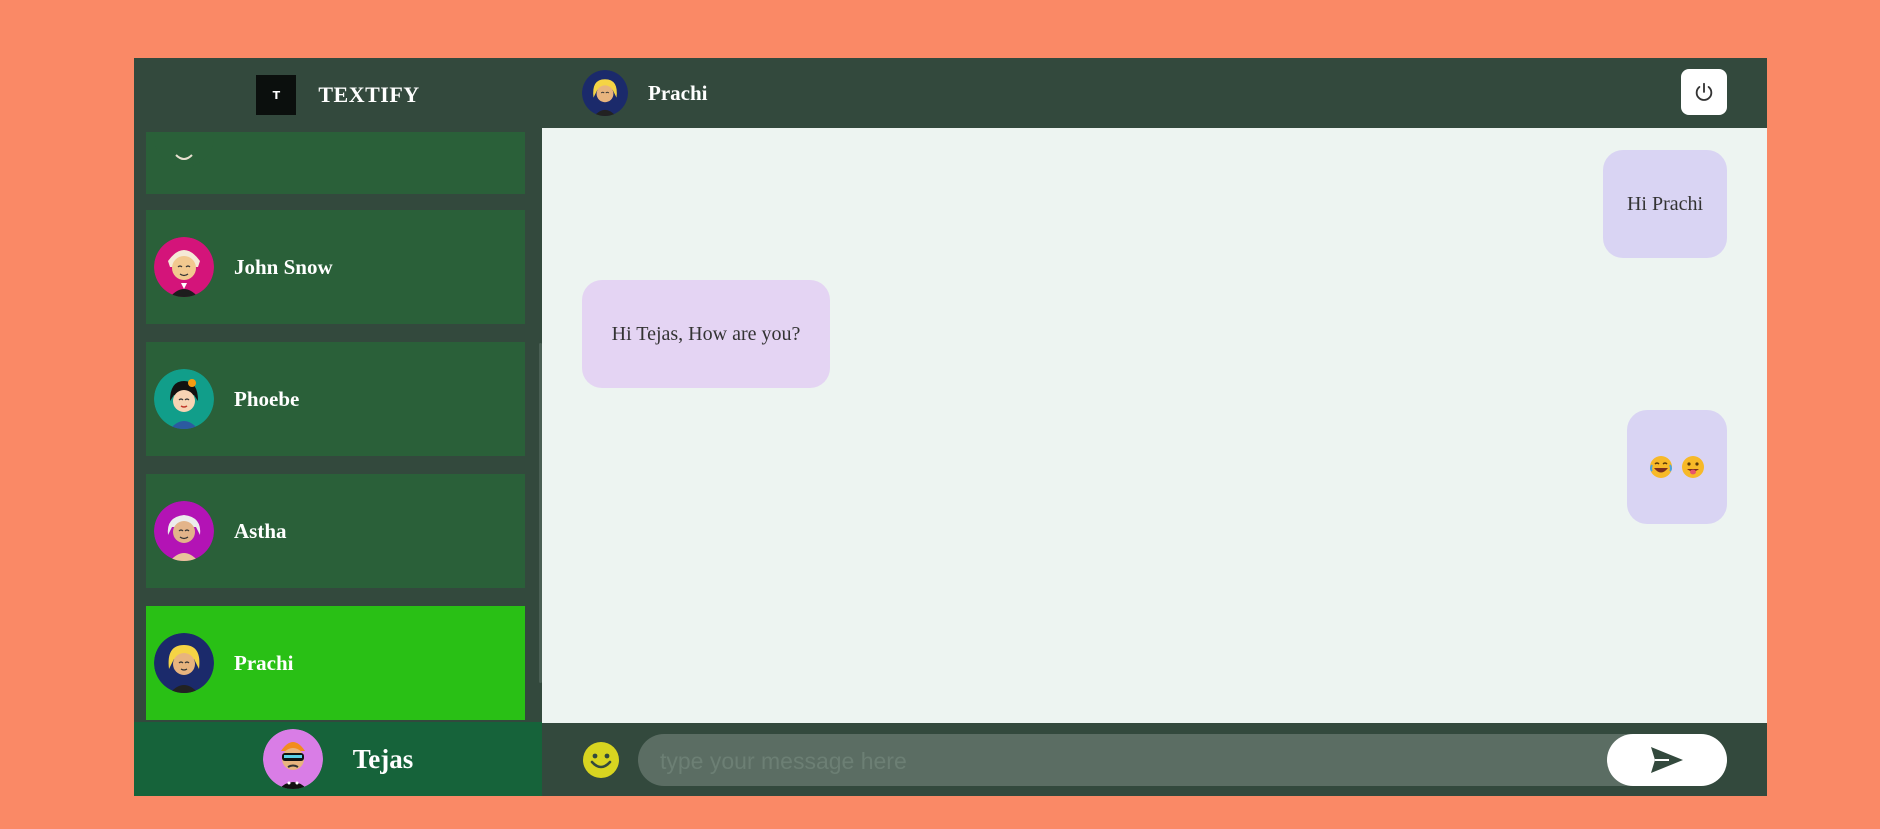 The width and height of the screenshot is (1880, 829). What do you see at coordinates (1125, 761) in the screenshot?
I see `message-input` at bounding box center [1125, 761].